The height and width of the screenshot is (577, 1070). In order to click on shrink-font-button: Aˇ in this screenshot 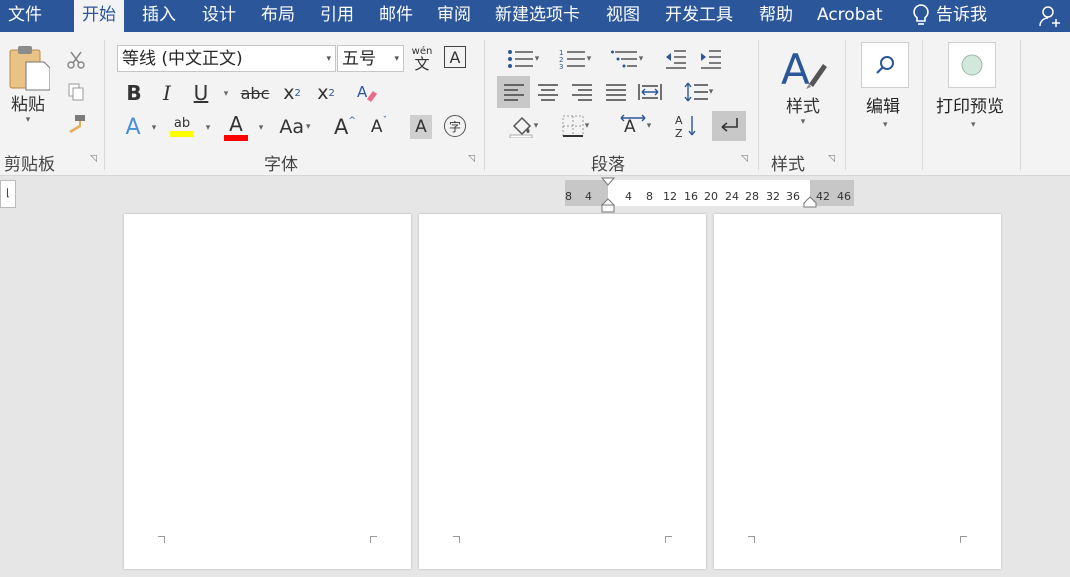, I will do `click(379, 127)`.